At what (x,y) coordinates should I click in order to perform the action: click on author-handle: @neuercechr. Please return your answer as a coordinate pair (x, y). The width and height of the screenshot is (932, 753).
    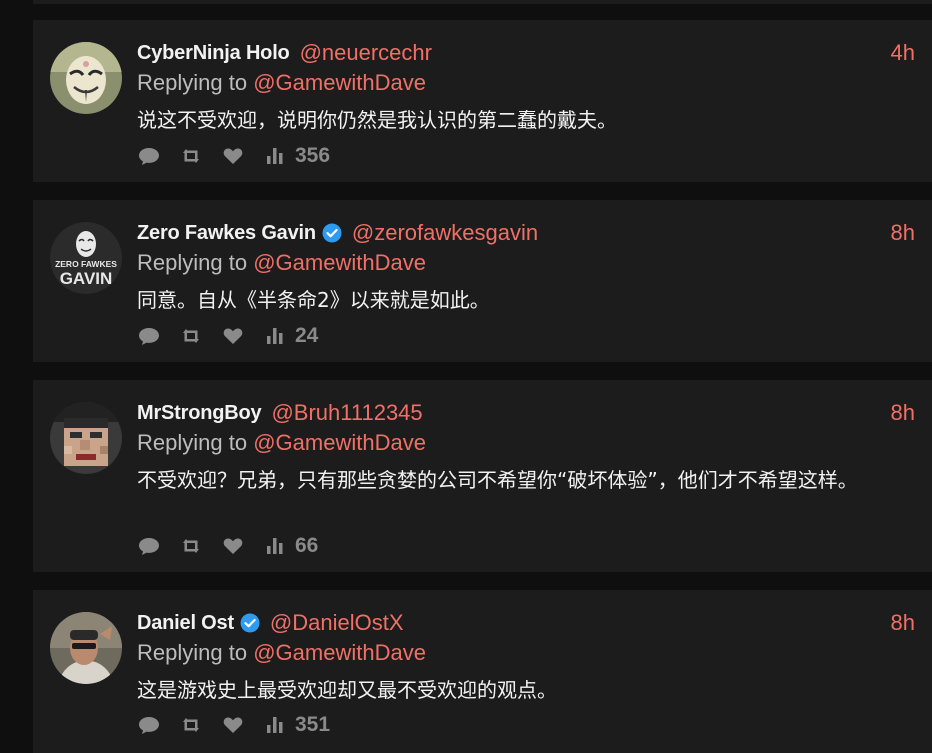
    Looking at the image, I should click on (366, 53).